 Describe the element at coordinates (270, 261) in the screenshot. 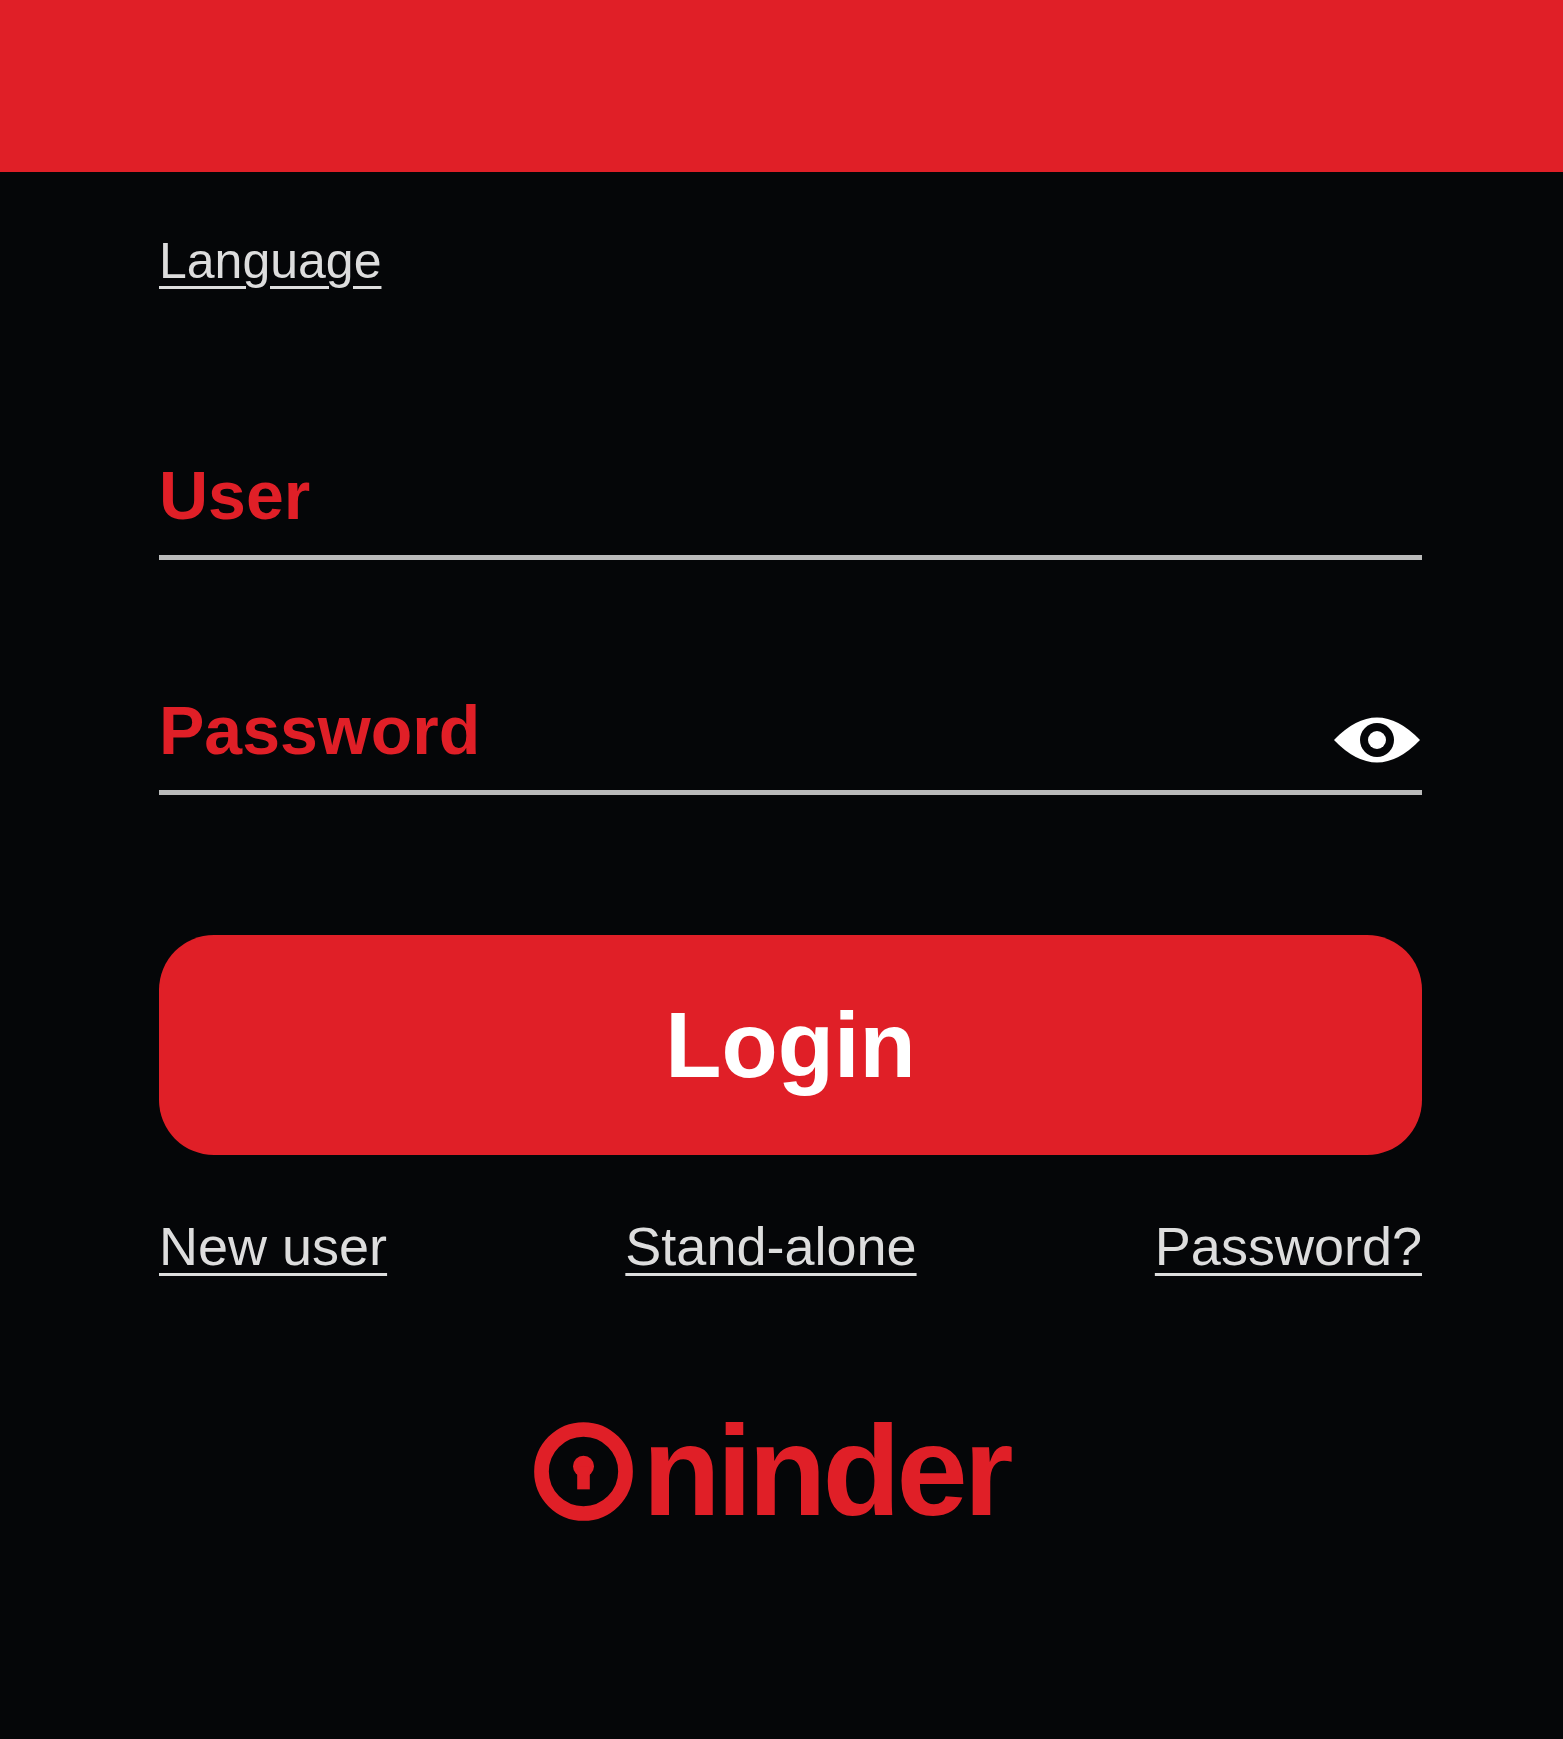

I see `language-link: Language` at that location.